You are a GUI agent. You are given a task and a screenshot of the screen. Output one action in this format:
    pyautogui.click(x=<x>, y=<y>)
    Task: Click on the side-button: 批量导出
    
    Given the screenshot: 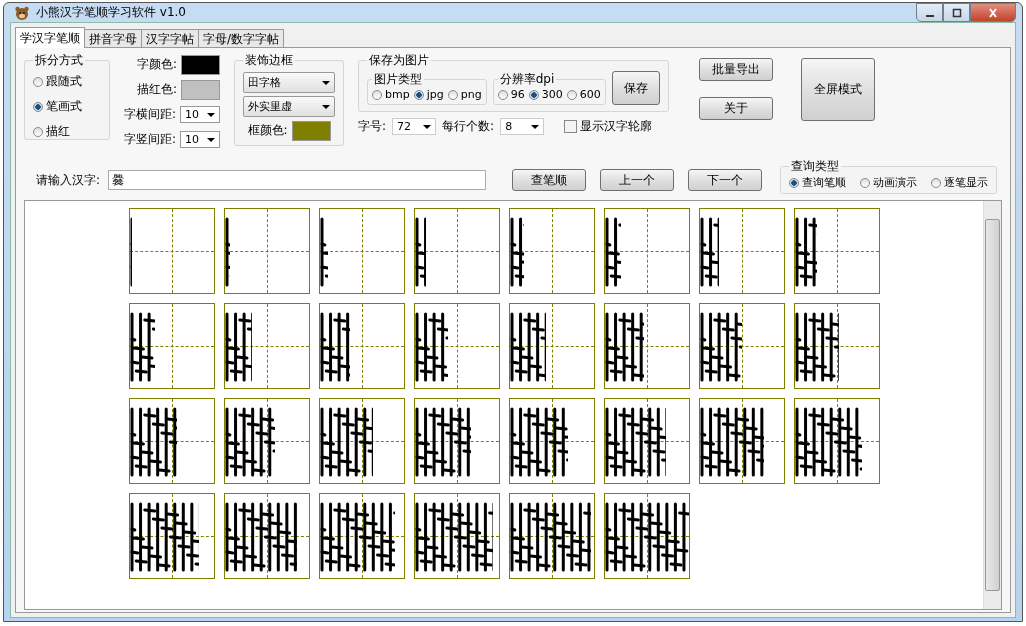 What is the action you would take?
    pyautogui.click(x=735, y=69)
    